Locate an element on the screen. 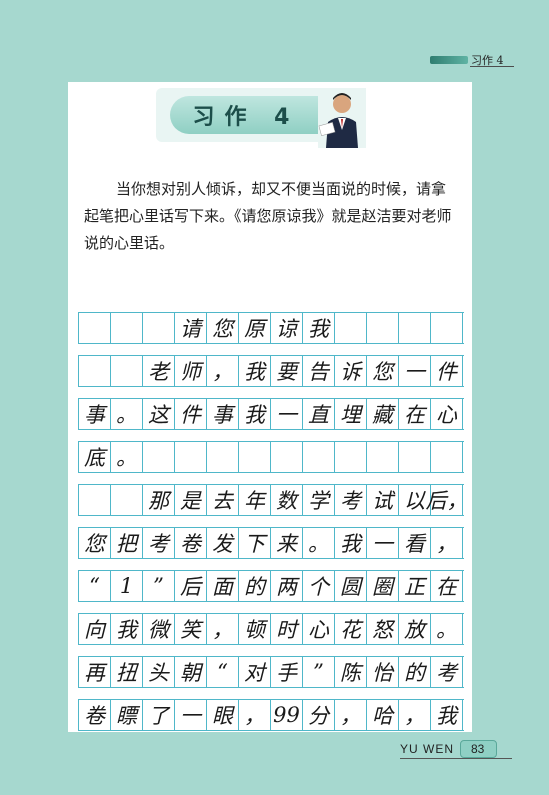 This screenshot has height=795, width=549. grid-cell: 原 is located at coordinates (255, 328).